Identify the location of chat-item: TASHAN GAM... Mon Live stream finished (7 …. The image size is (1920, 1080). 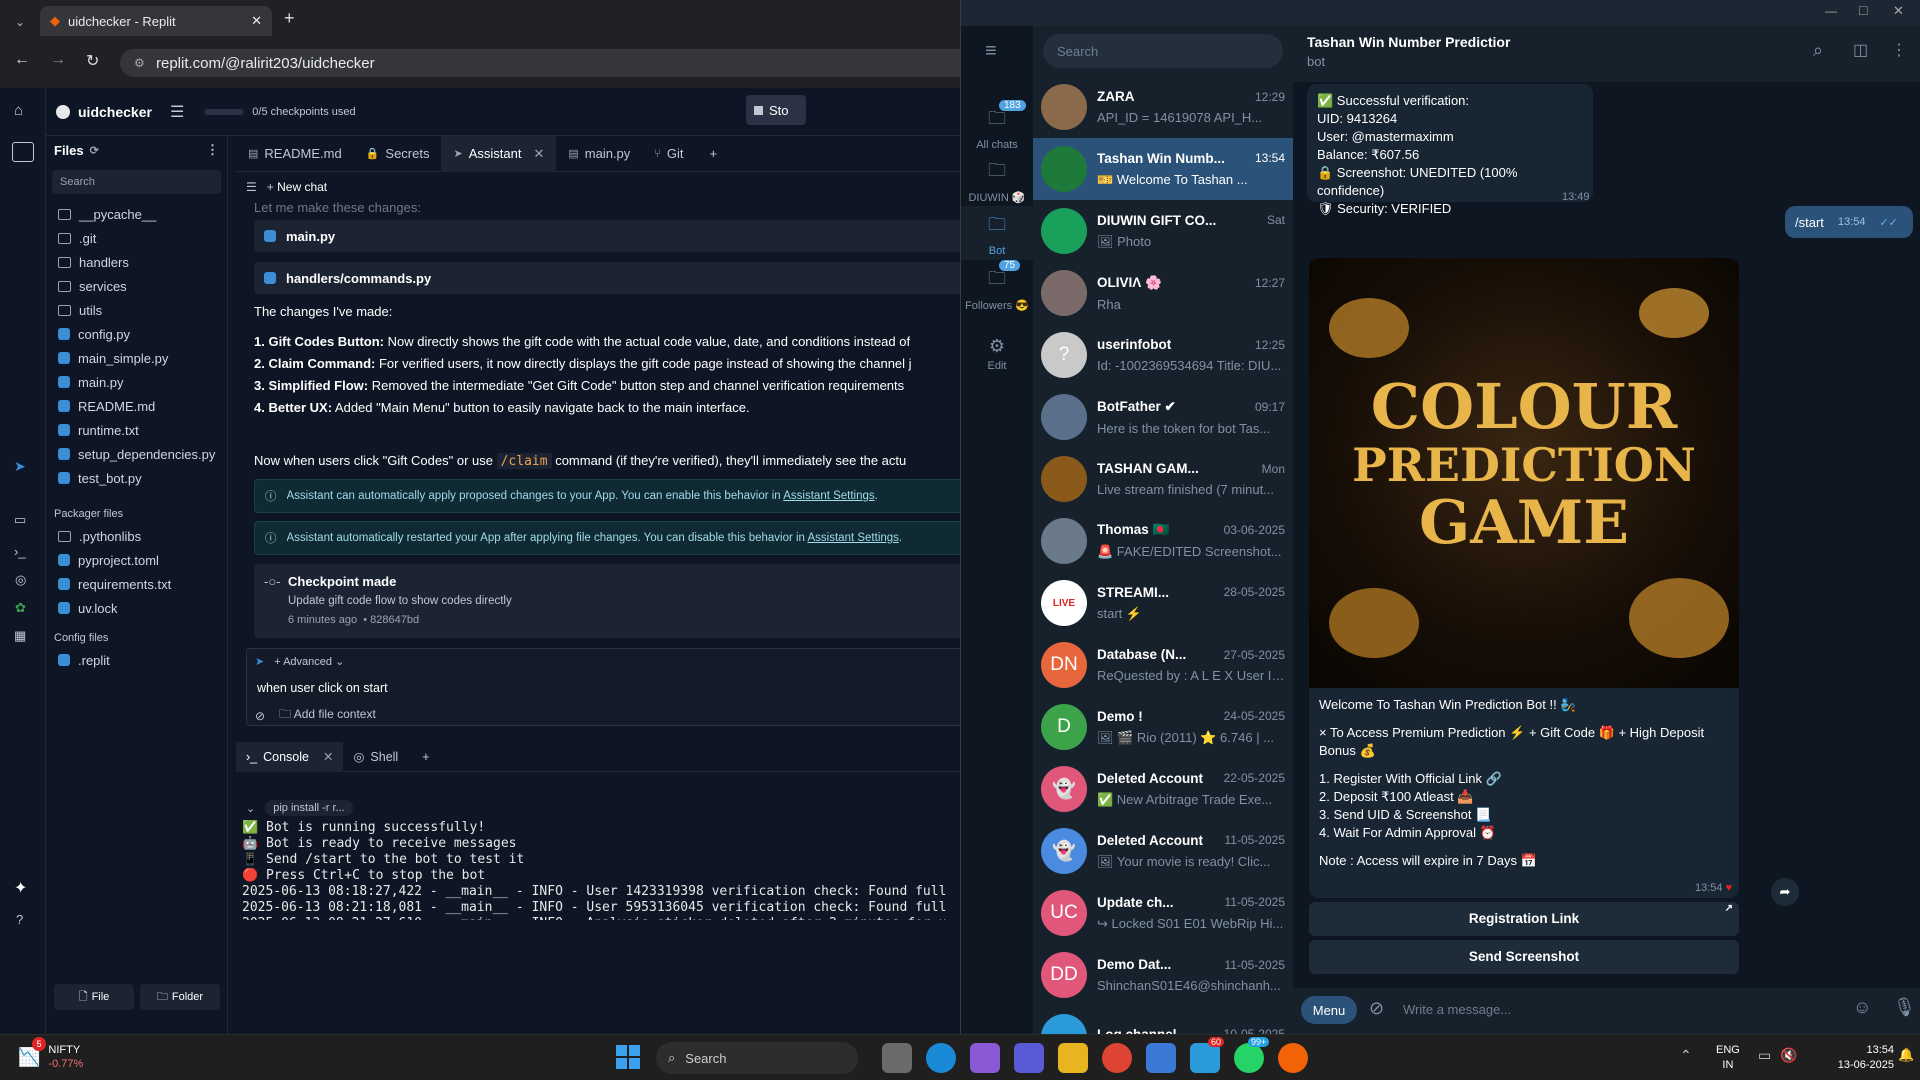
(1163, 479).